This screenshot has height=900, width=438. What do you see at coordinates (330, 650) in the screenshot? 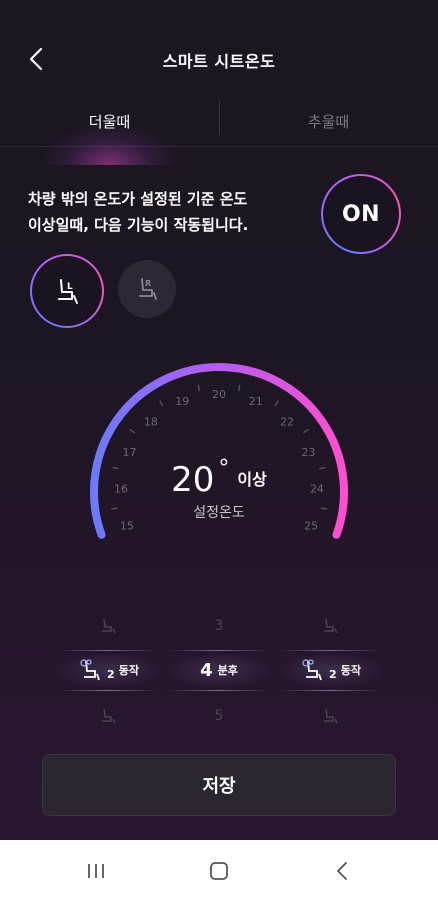
I see `picker-right-line-top` at bounding box center [330, 650].